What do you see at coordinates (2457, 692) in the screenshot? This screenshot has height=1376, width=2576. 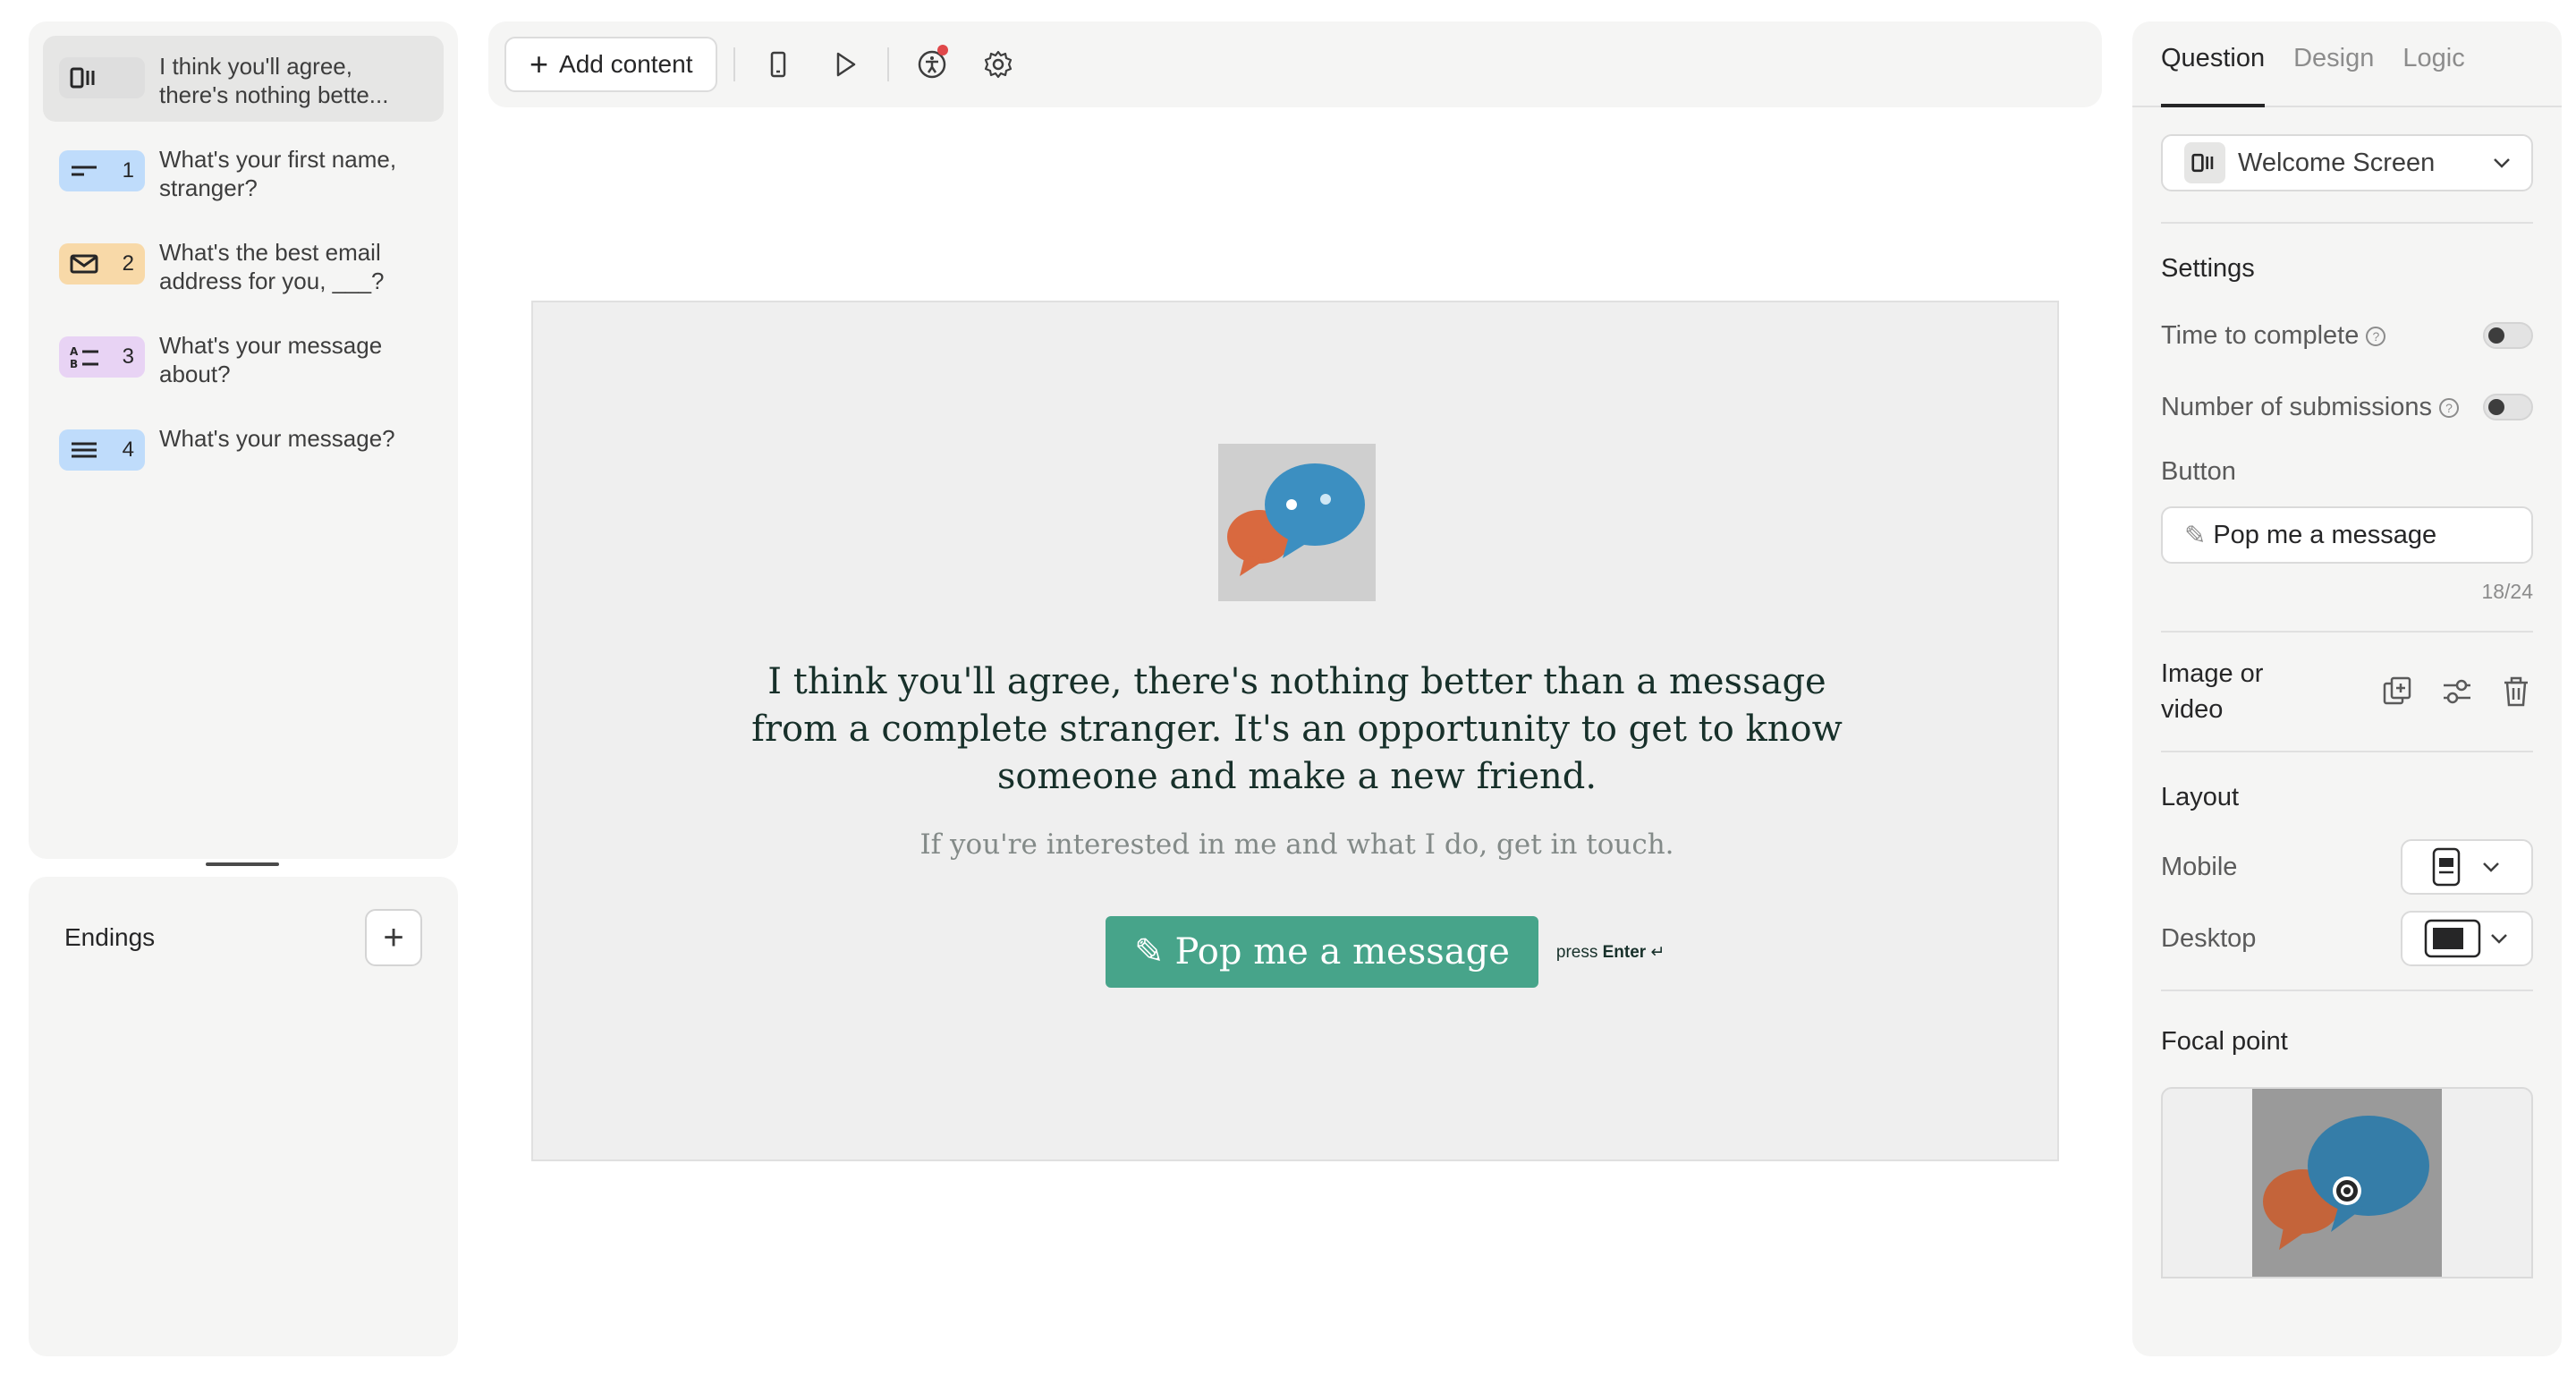 I see `adjust-sliders-icon` at bounding box center [2457, 692].